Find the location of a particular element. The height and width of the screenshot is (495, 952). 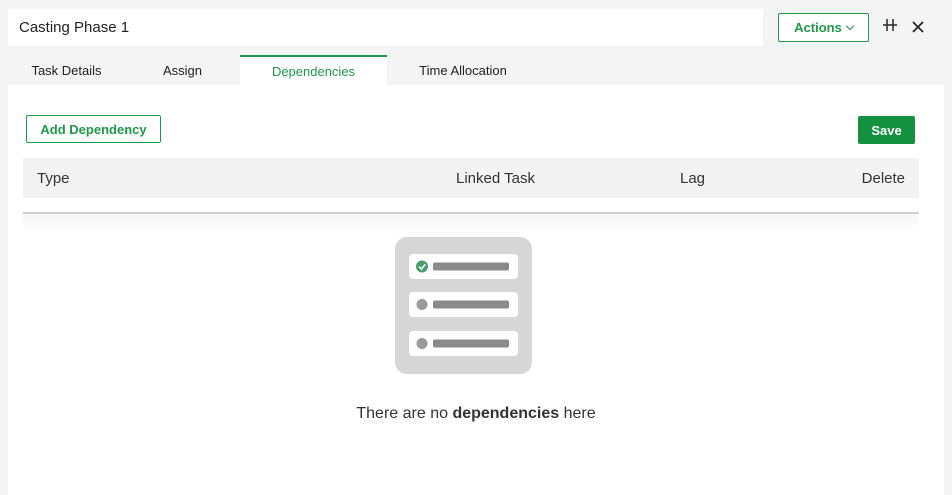

split-view-icon is located at coordinates (890, 25).